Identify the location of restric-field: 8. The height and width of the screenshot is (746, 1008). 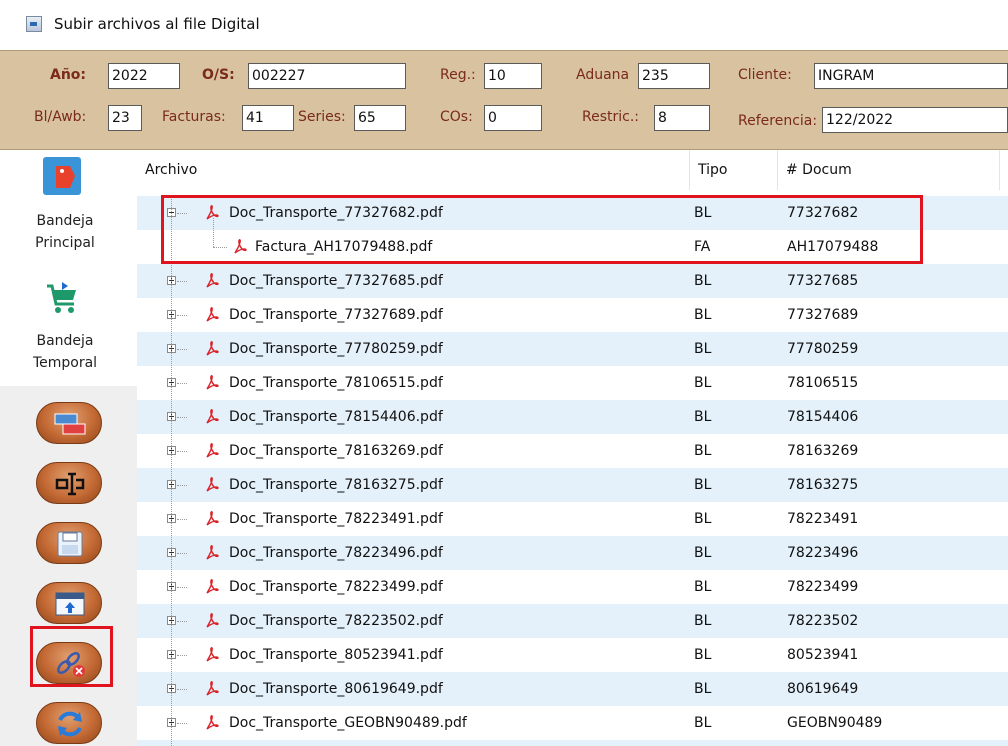
(682, 118).